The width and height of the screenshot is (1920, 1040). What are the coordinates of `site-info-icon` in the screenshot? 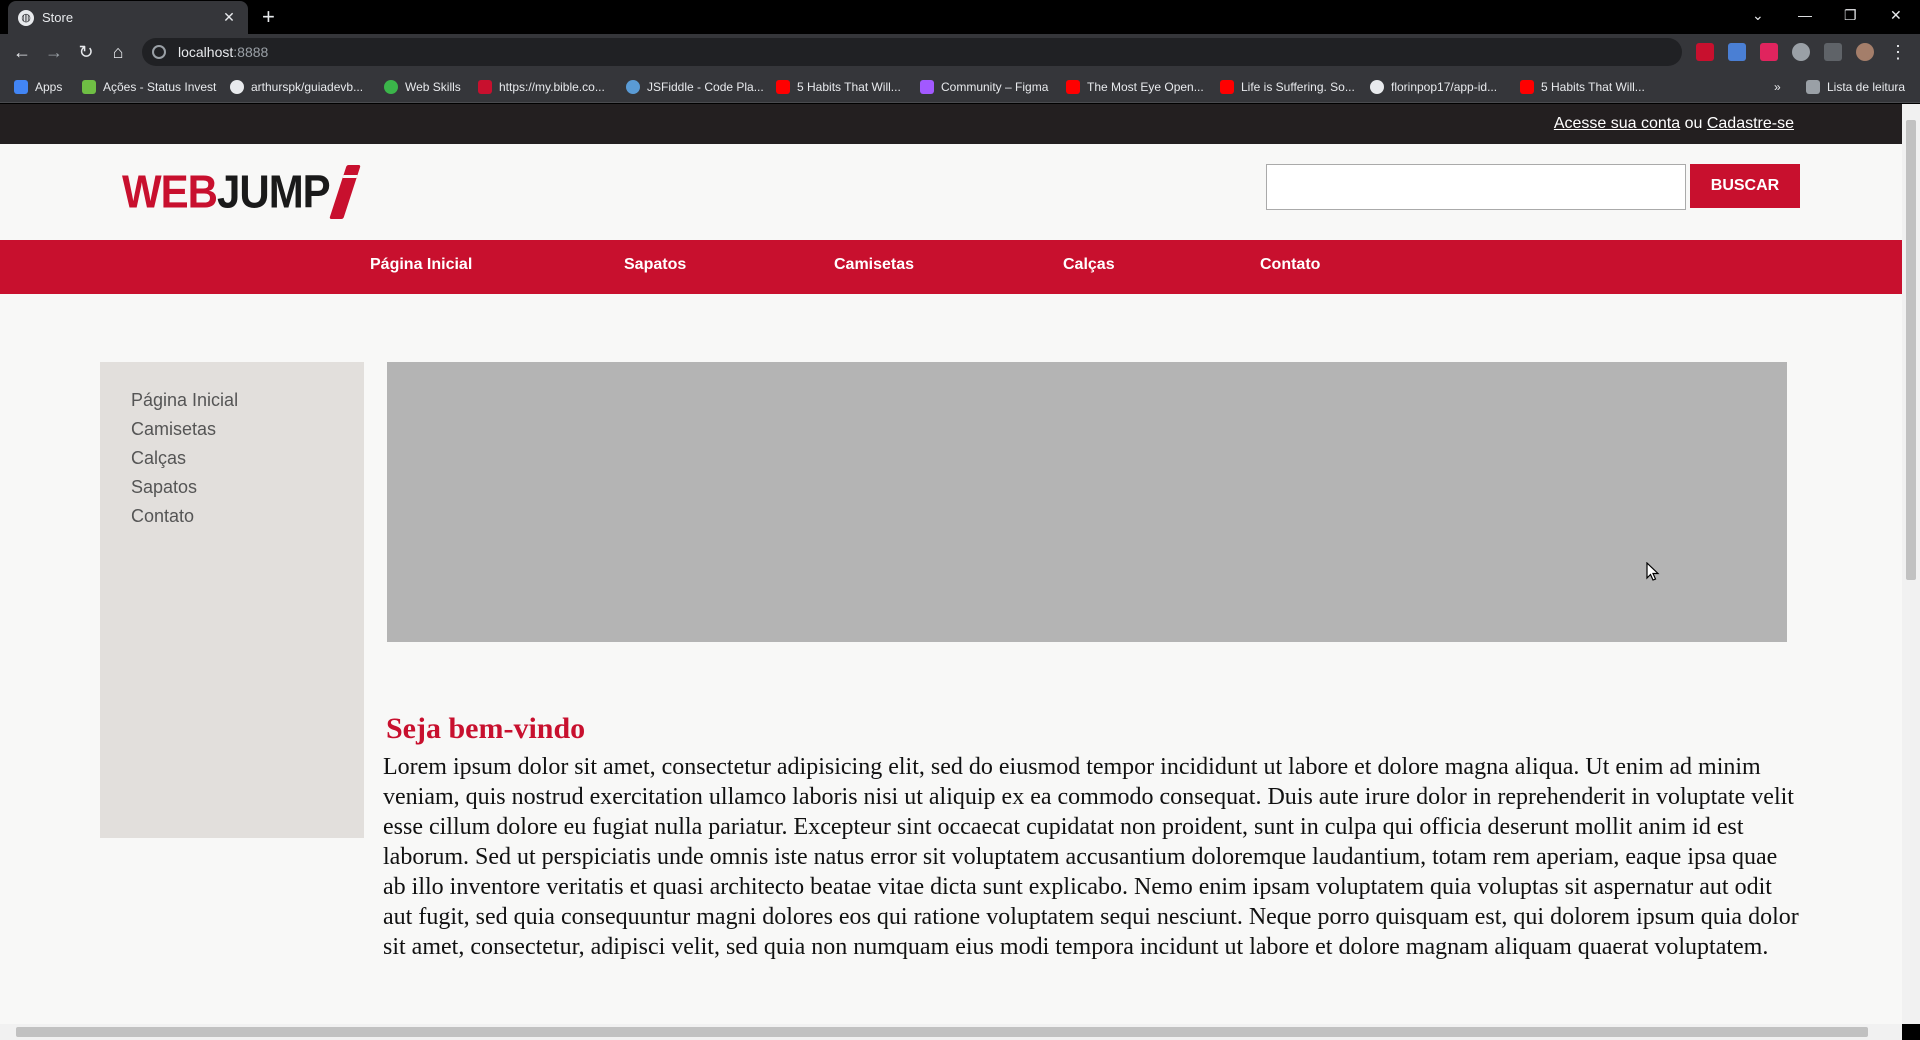 It's located at (159, 52).